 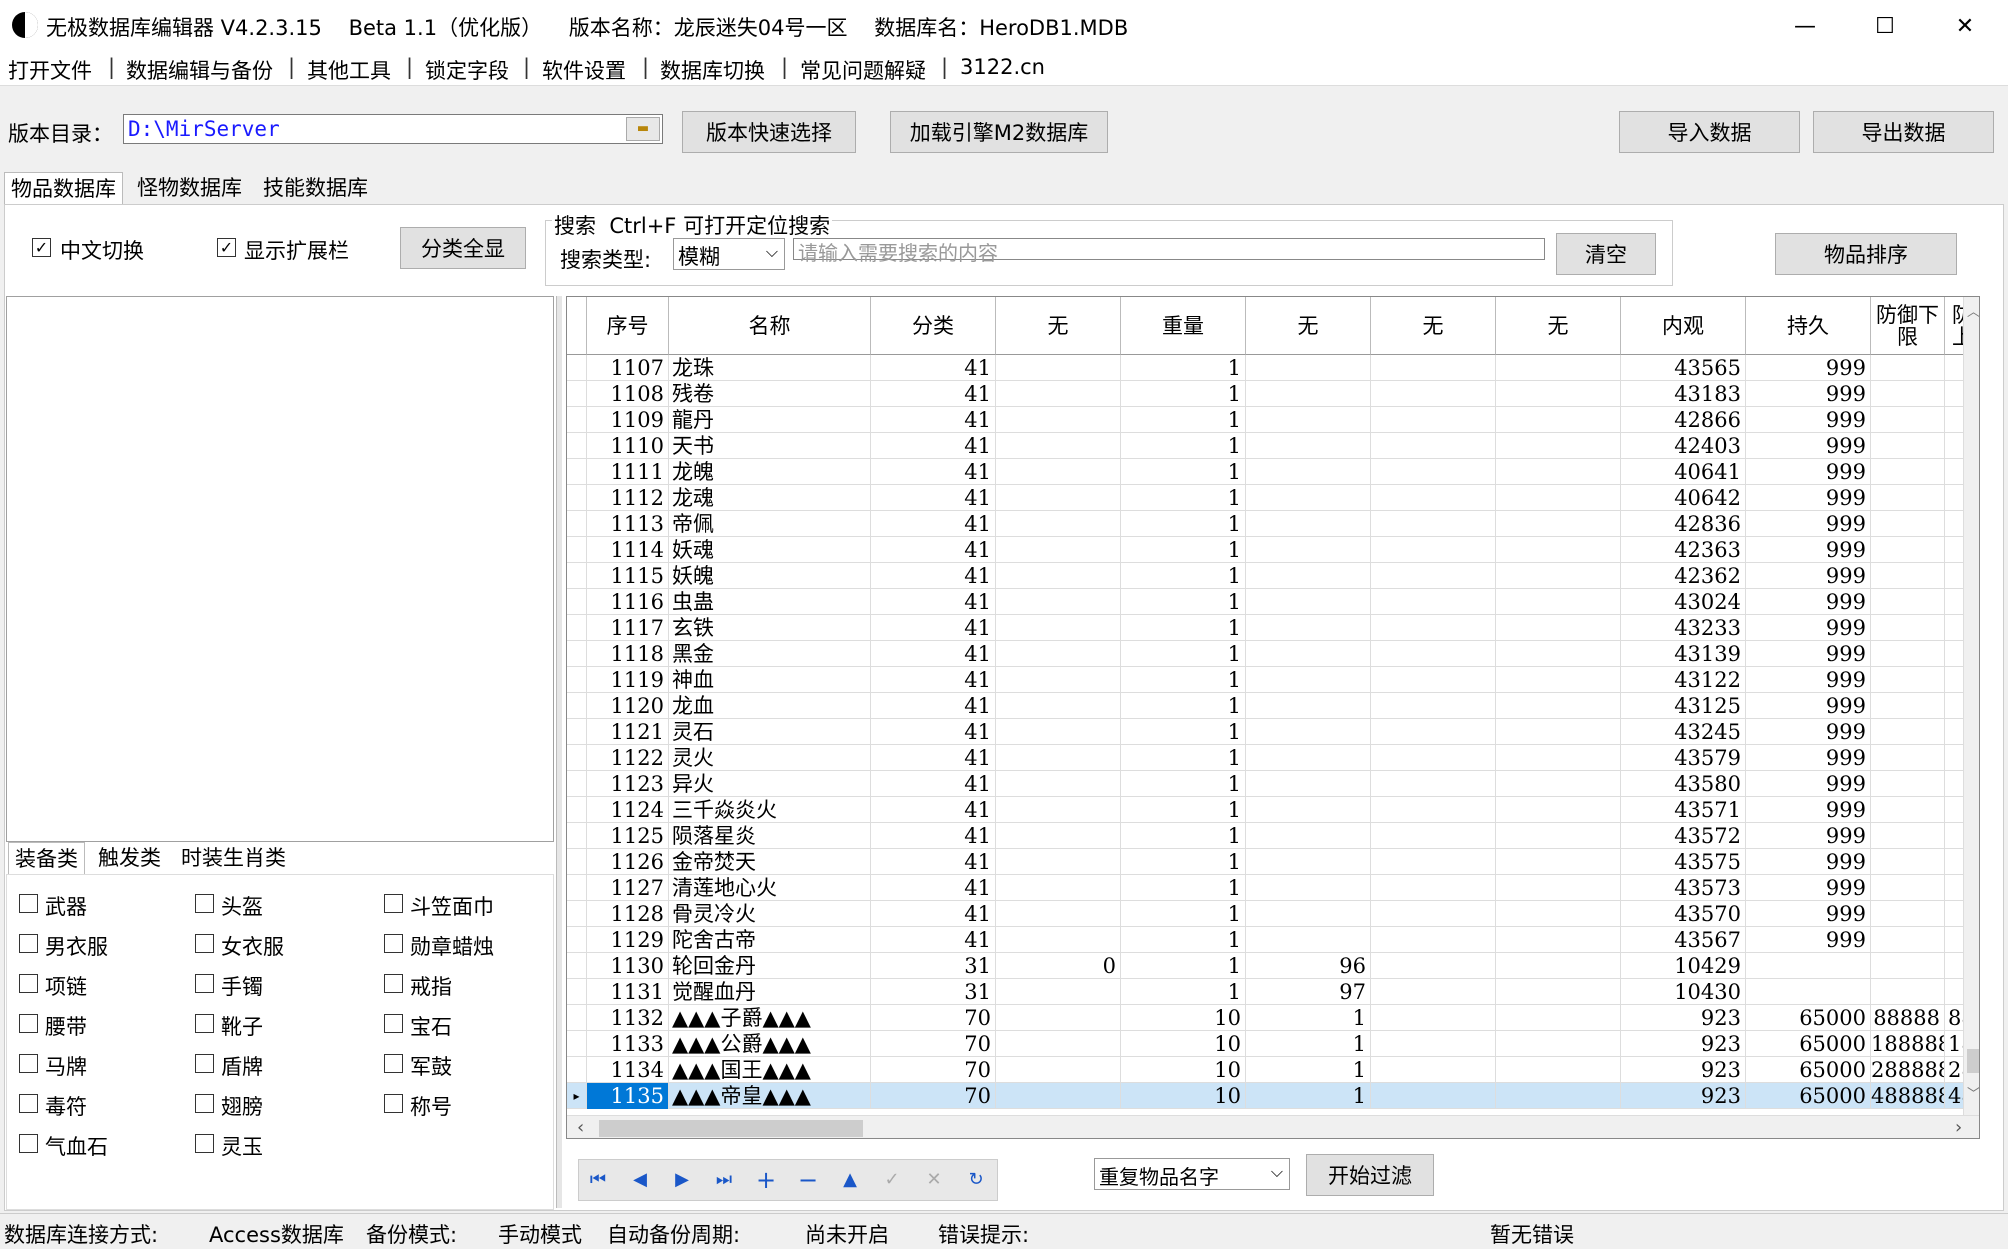 I want to click on table-cell: 觉醒血丹, so click(x=770, y=992).